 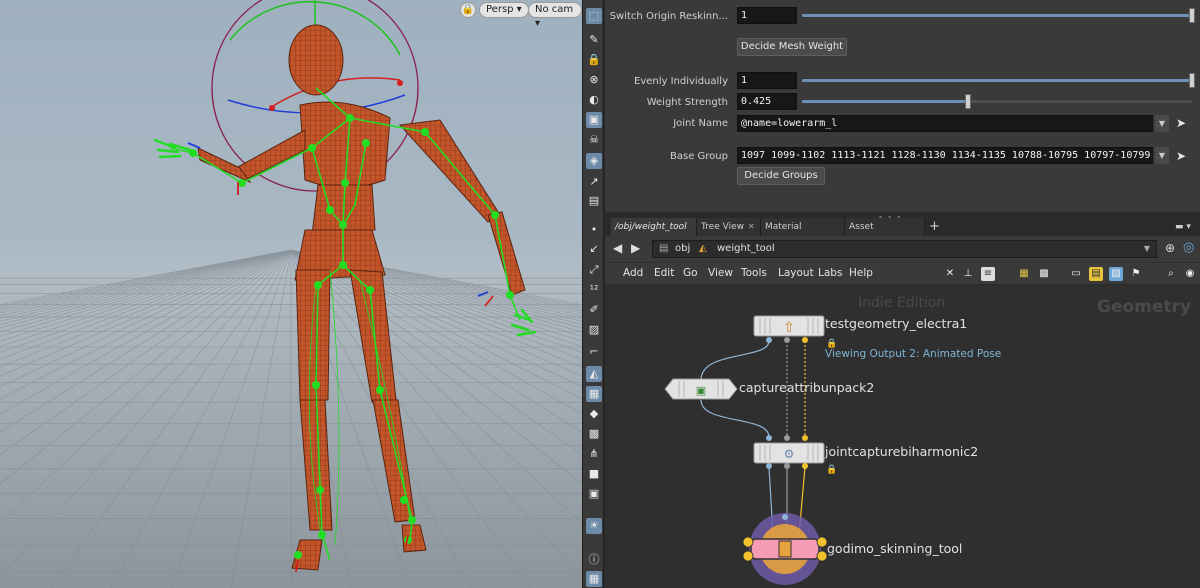 I want to click on uv-icon: ▦, so click(x=594, y=394).